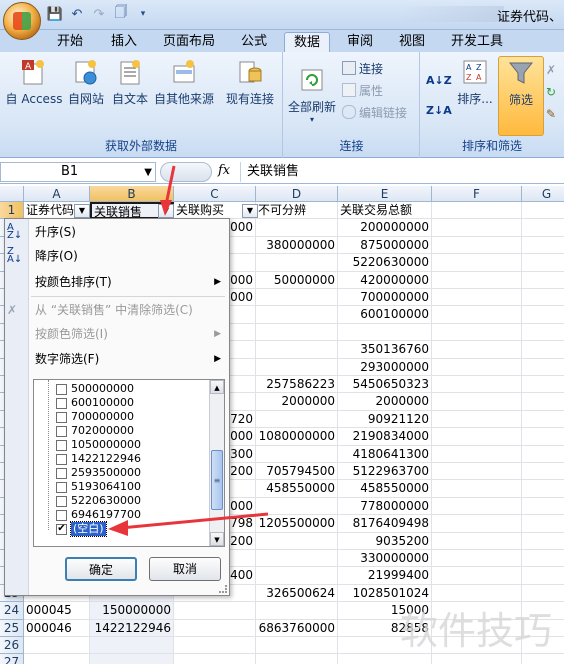 This screenshot has width=564, height=664. Describe the element at coordinates (132, 611) in the screenshot. I see `cell-b24: 150000000` at that location.